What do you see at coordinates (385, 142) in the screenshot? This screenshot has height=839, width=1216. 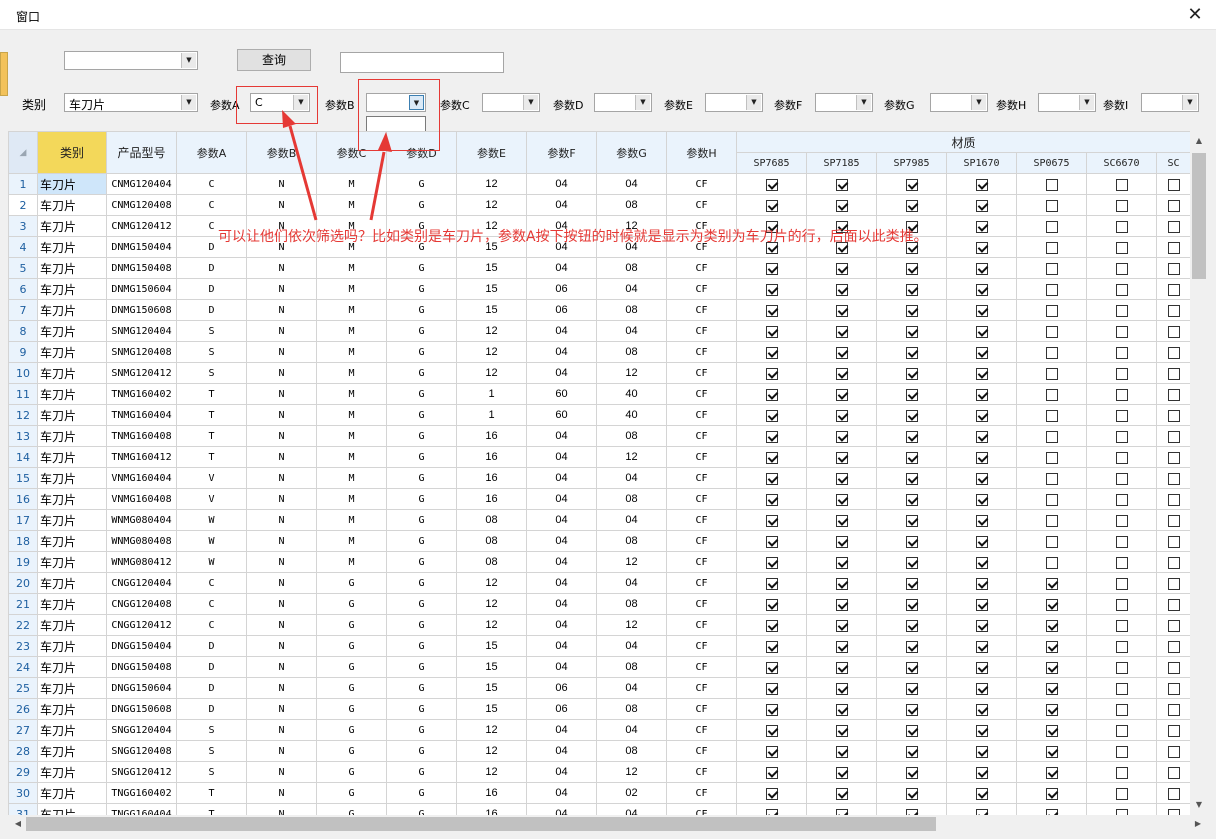 I see `arrow-head-param-b` at bounding box center [385, 142].